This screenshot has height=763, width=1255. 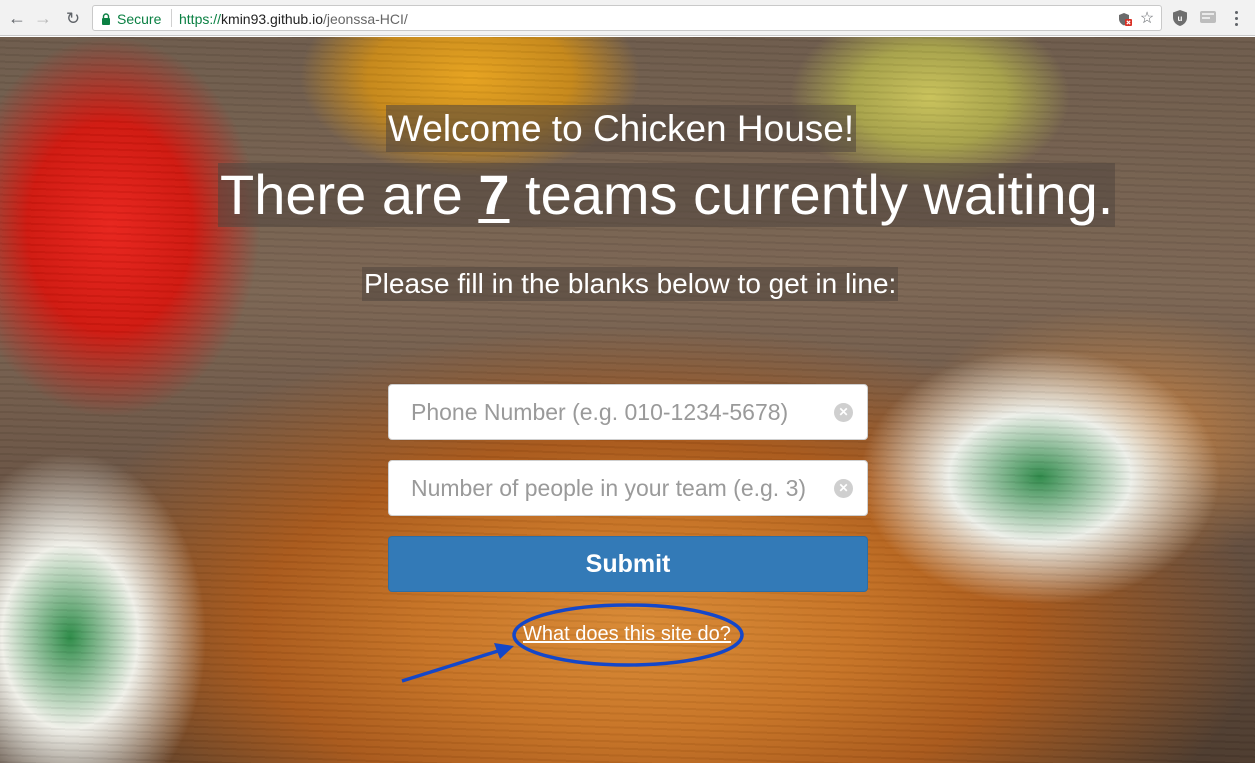 I want to click on waiting-prefix: There are, so click(x=349, y=194).